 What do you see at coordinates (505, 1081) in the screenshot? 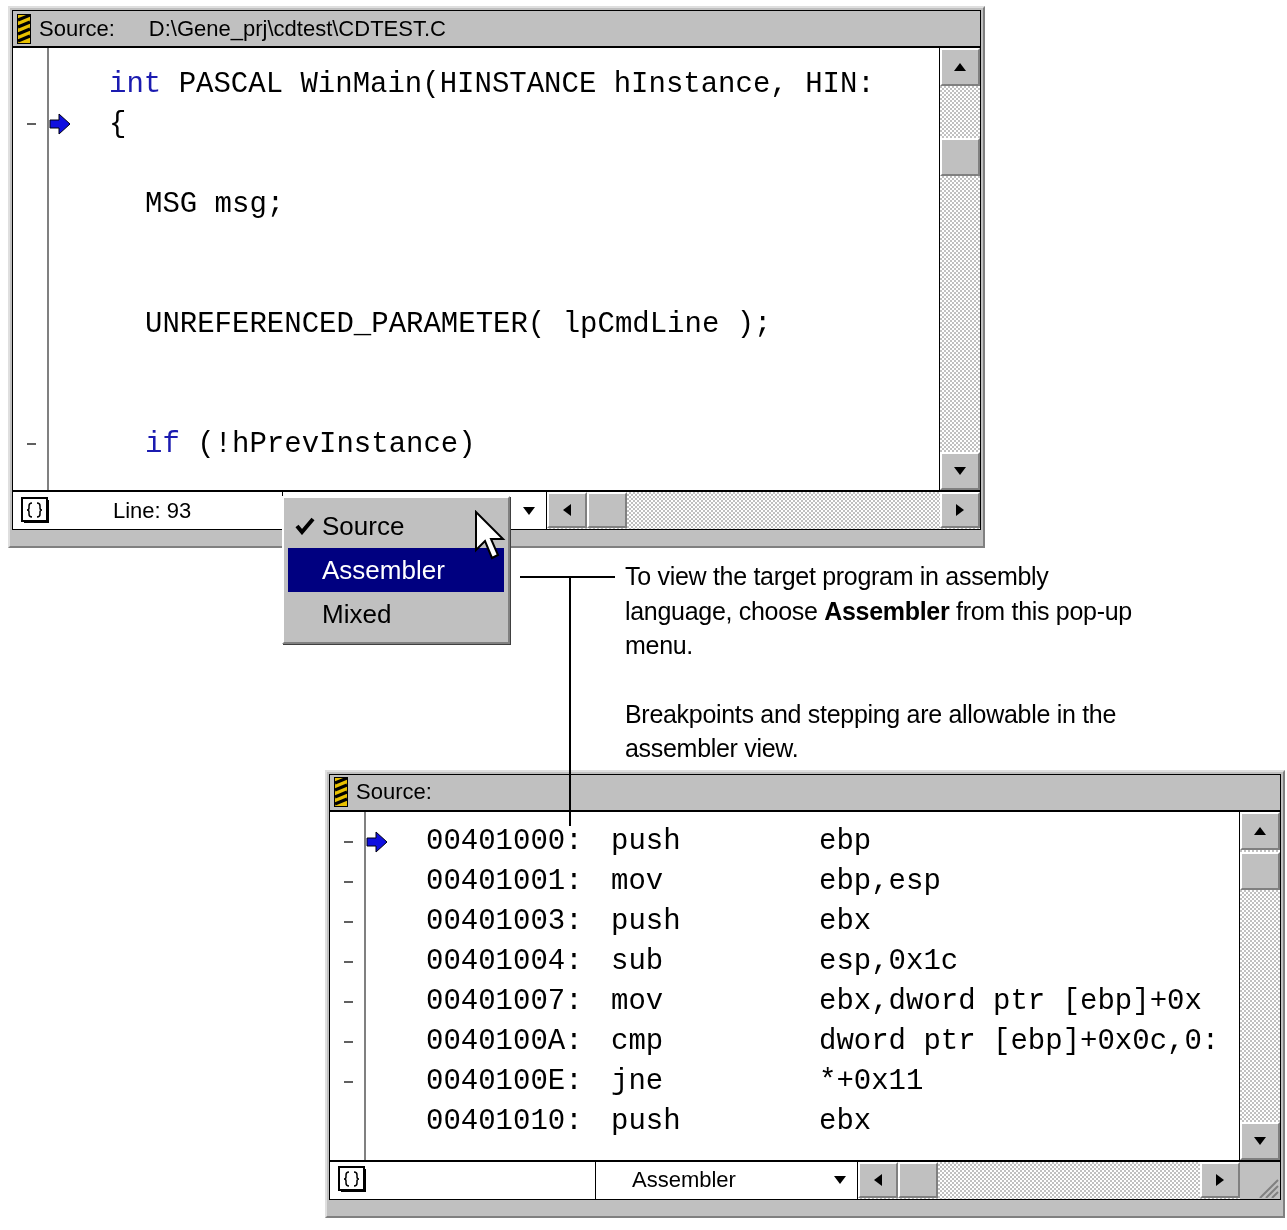
I see `address-text: 0040100E:` at bounding box center [505, 1081].